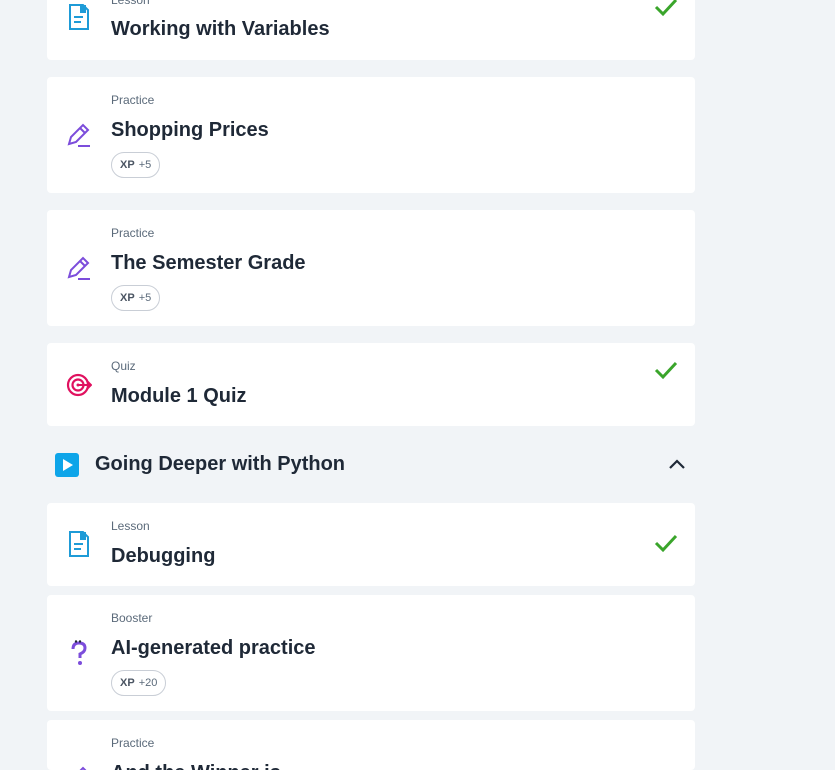 The image size is (835, 770). I want to click on play-icon, so click(67, 465).